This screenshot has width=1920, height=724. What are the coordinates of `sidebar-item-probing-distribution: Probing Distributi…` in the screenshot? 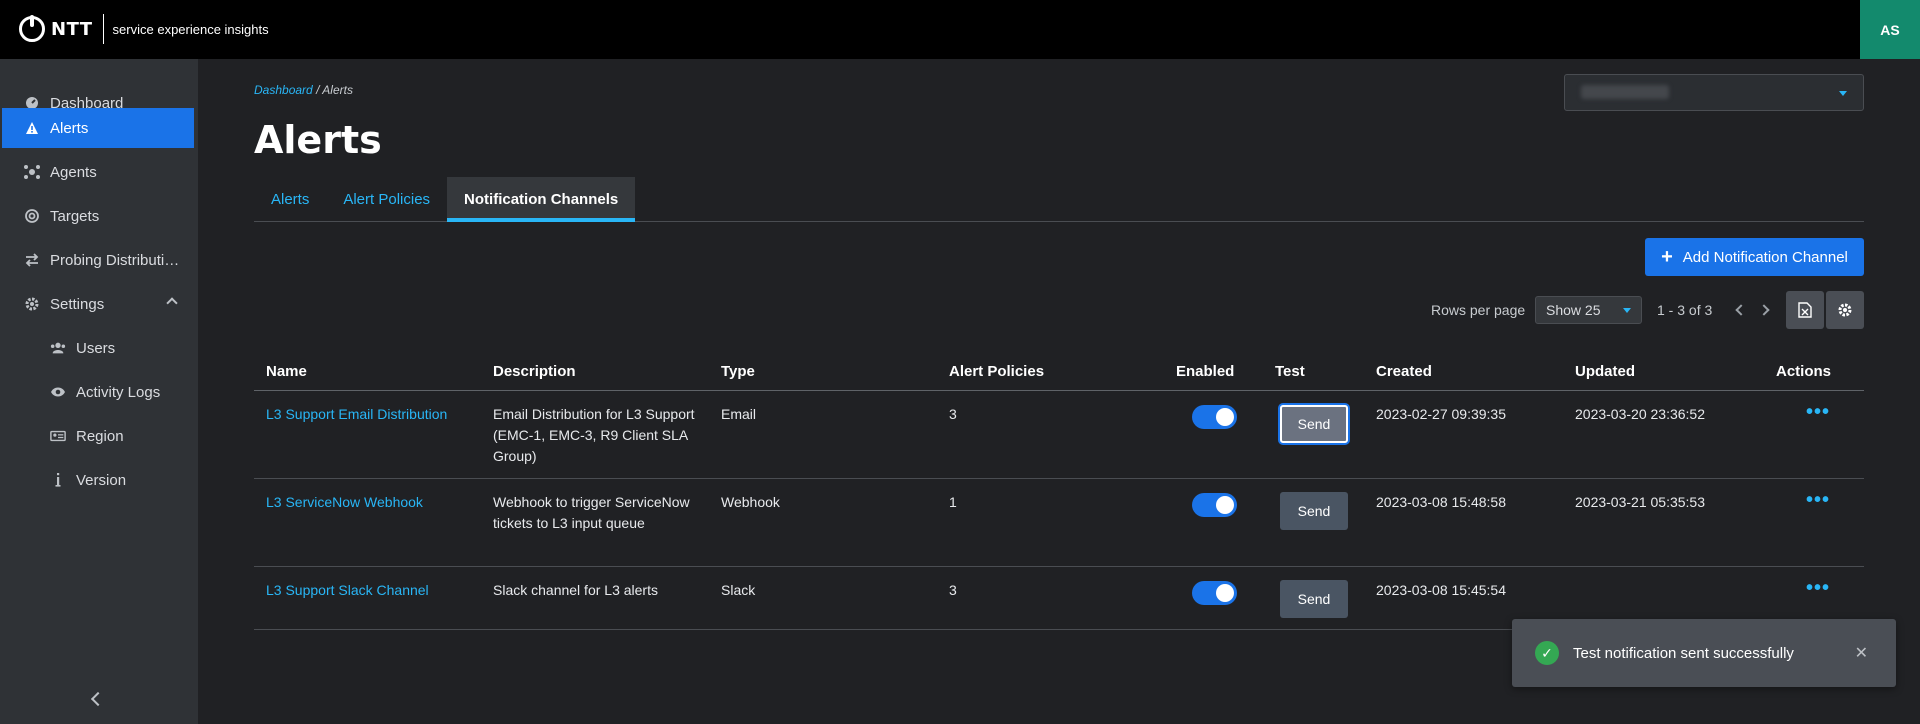 It's located at (98, 260).